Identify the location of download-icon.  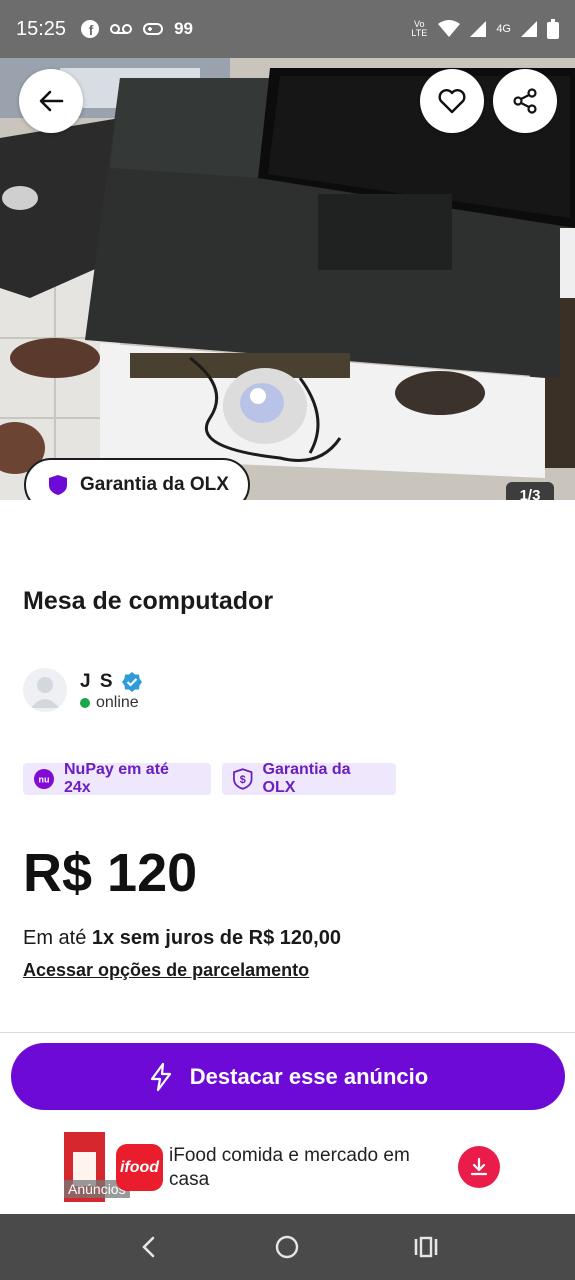
(479, 1166).